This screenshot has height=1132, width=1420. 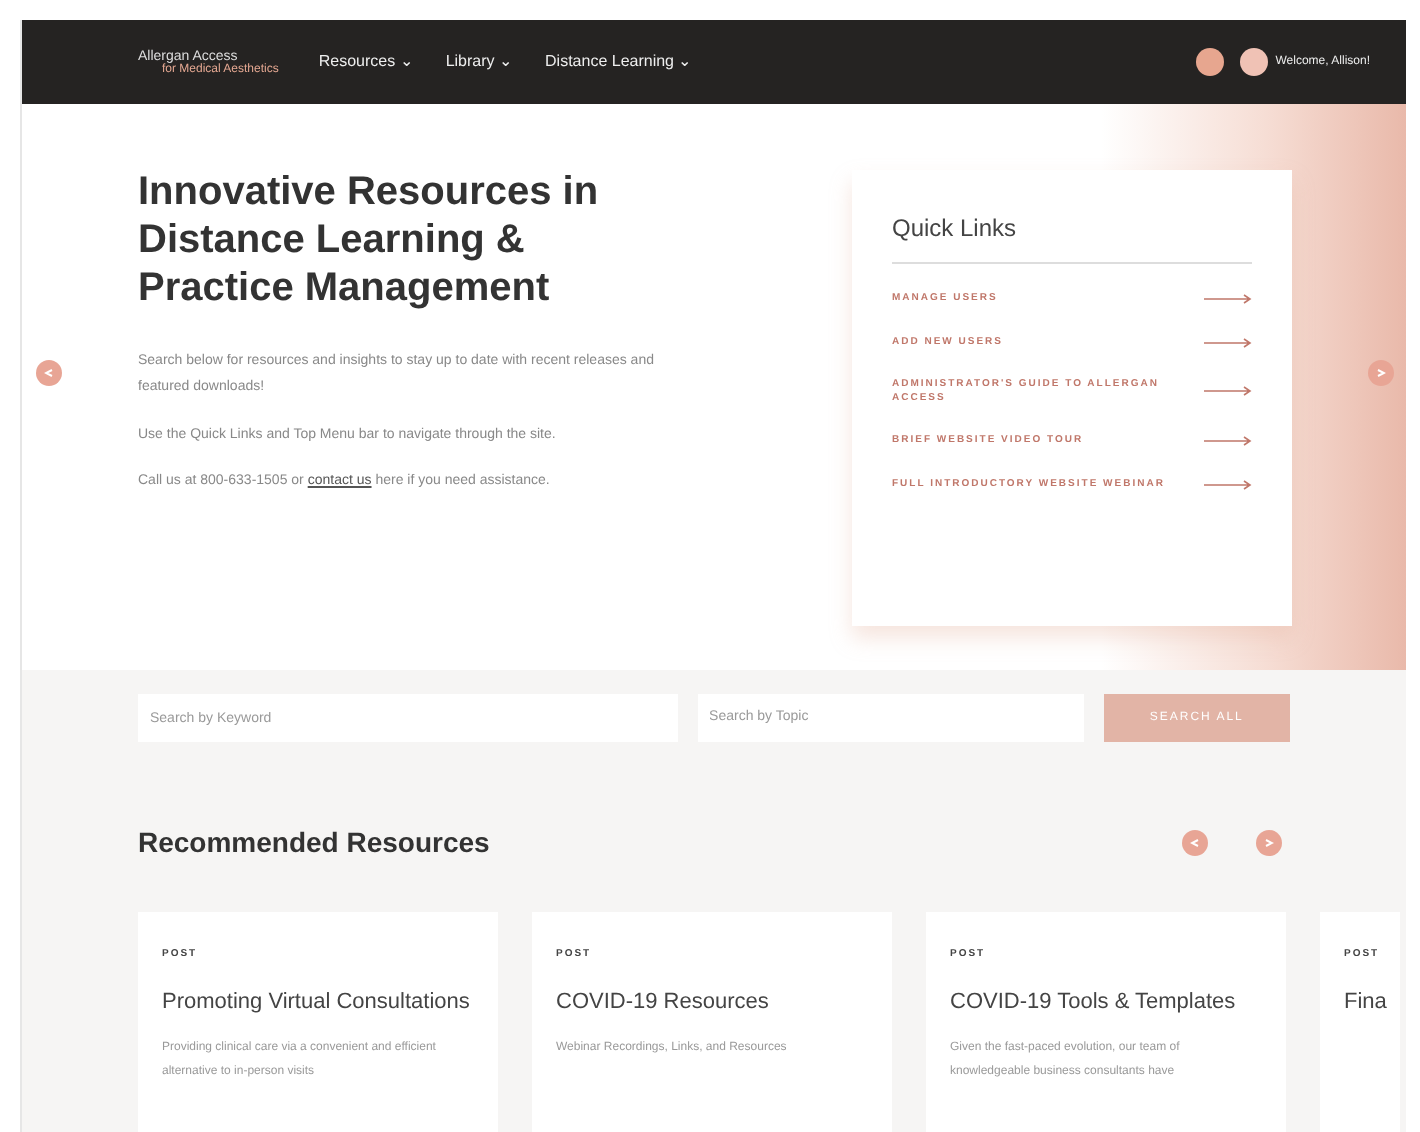 I want to click on card-title: COVID-19 Resources, so click(x=663, y=1003).